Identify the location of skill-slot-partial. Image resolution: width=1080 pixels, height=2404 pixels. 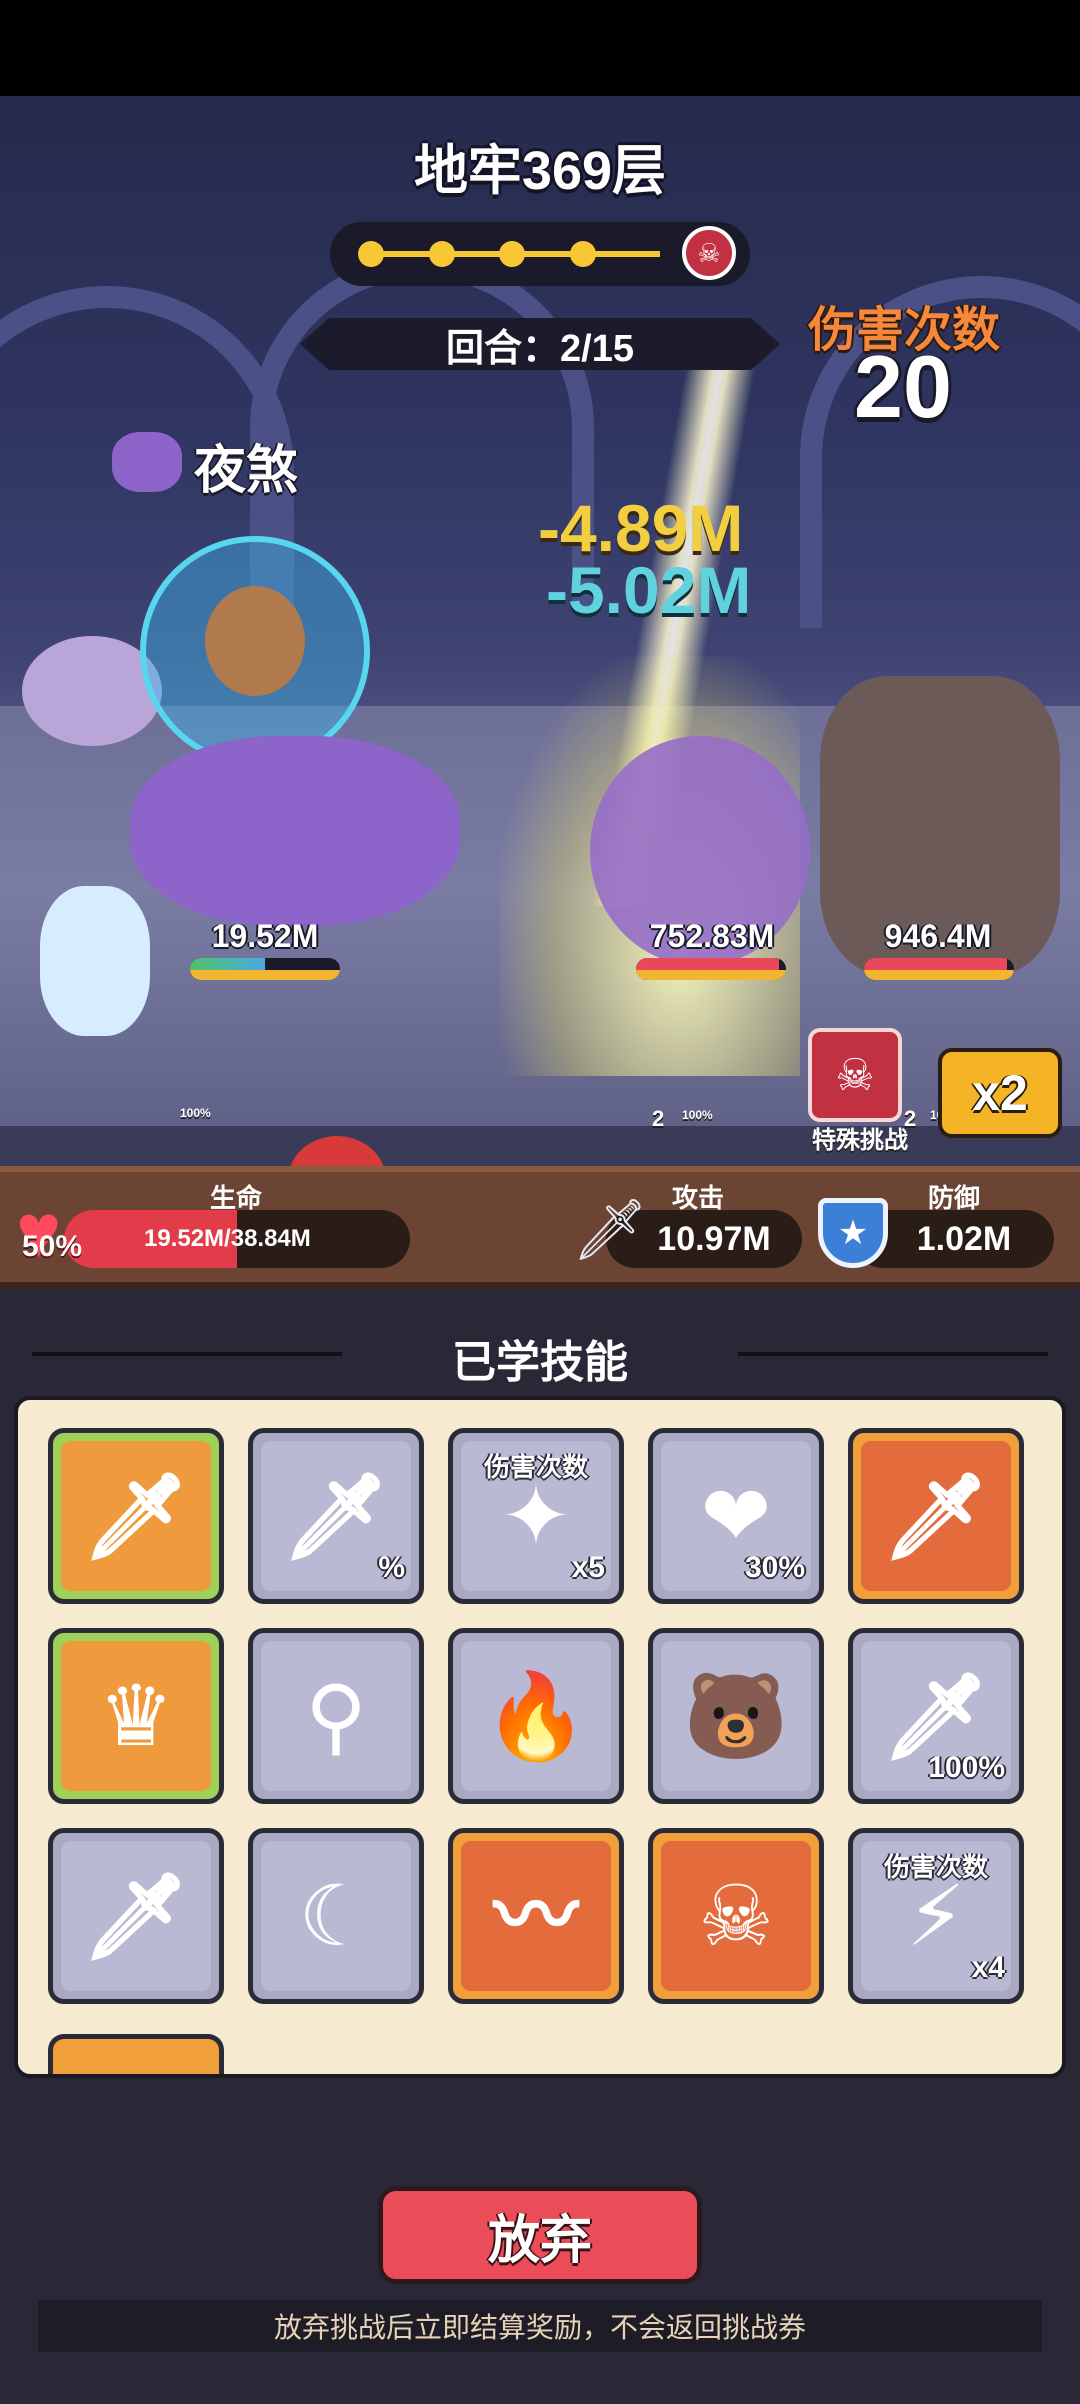
(136, 2054).